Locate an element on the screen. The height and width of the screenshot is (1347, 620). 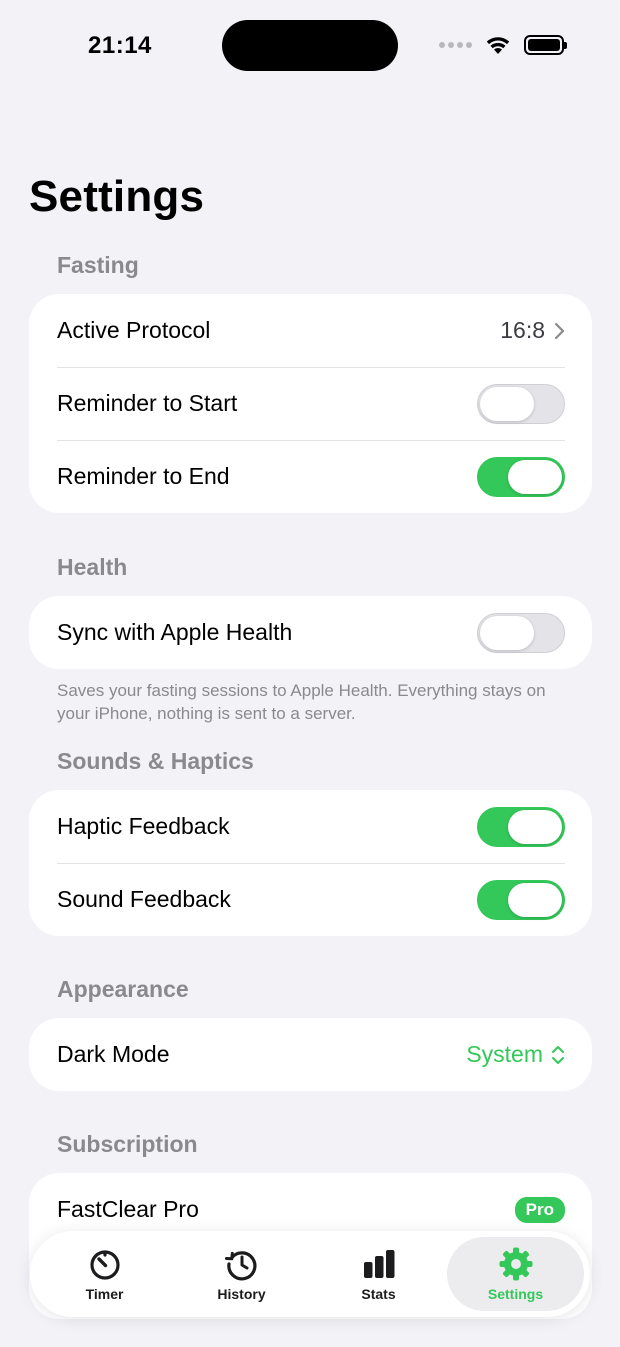
row-dark-mode: Dark Mode System is located at coordinates (310, 1054).